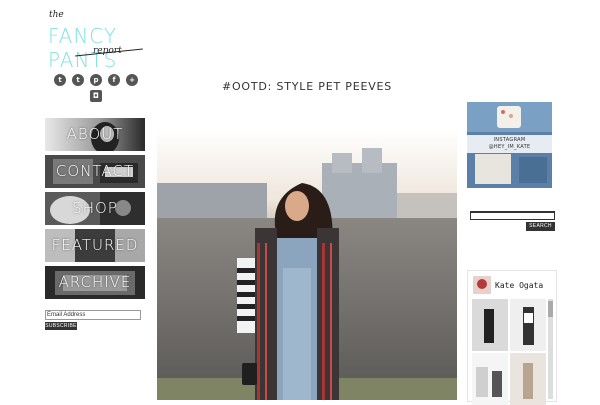 The width and height of the screenshot is (600, 405). I want to click on nav-shop: SHOP, so click(95, 208).